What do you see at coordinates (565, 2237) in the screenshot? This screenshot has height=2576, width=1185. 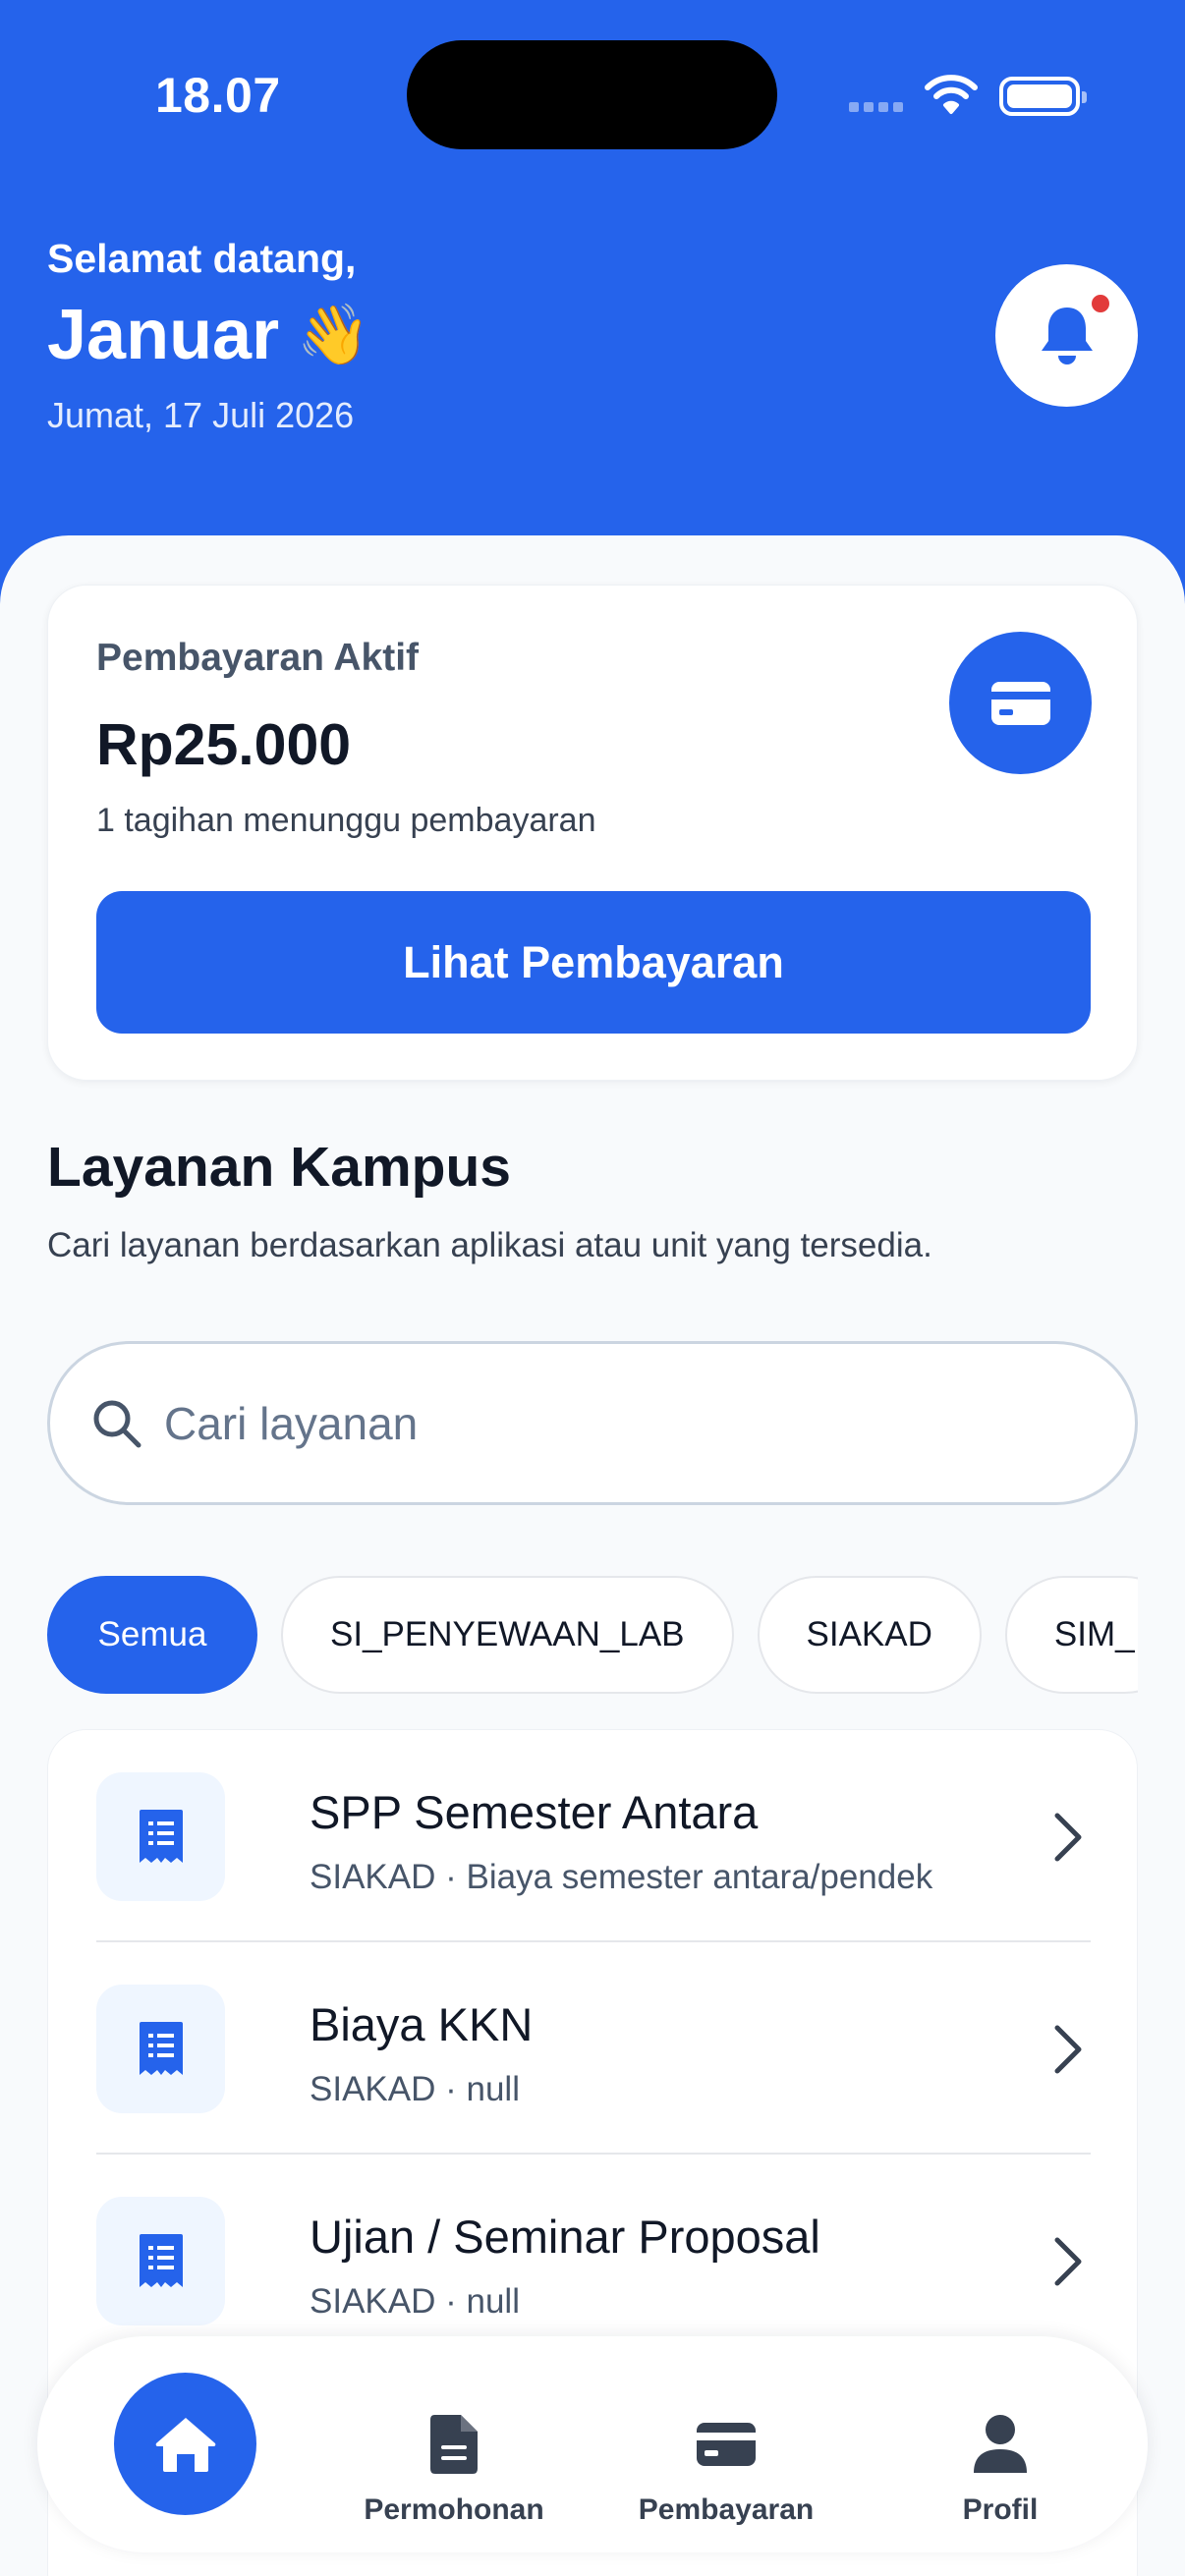 I see `service-item-title: Ujian / Seminar Proposal` at bounding box center [565, 2237].